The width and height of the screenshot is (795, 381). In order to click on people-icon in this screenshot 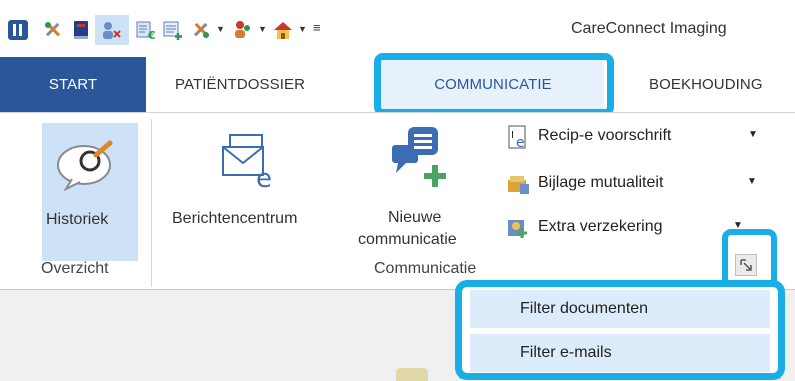, I will do `click(243, 30)`.